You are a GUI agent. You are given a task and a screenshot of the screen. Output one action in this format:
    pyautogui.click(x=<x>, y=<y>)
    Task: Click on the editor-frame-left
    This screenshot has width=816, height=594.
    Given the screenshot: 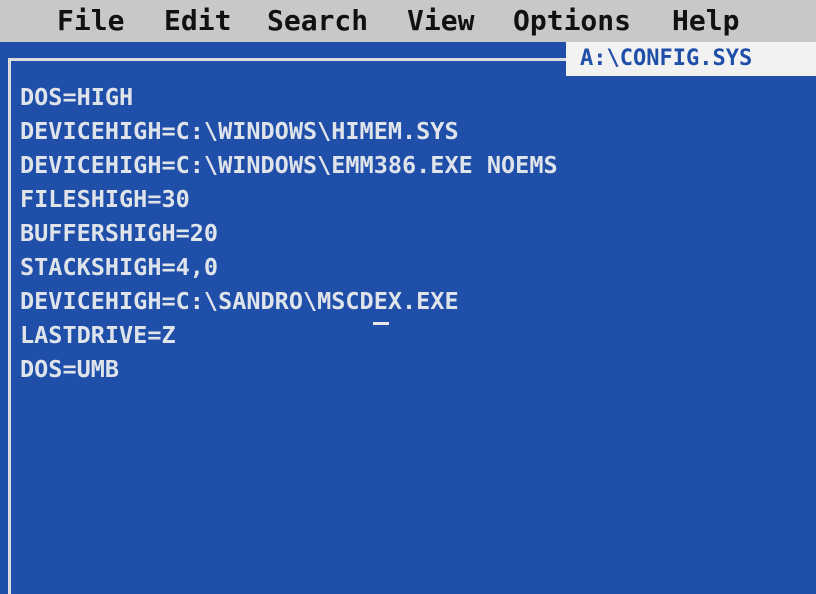 What is the action you would take?
    pyautogui.click(x=9, y=326)
    